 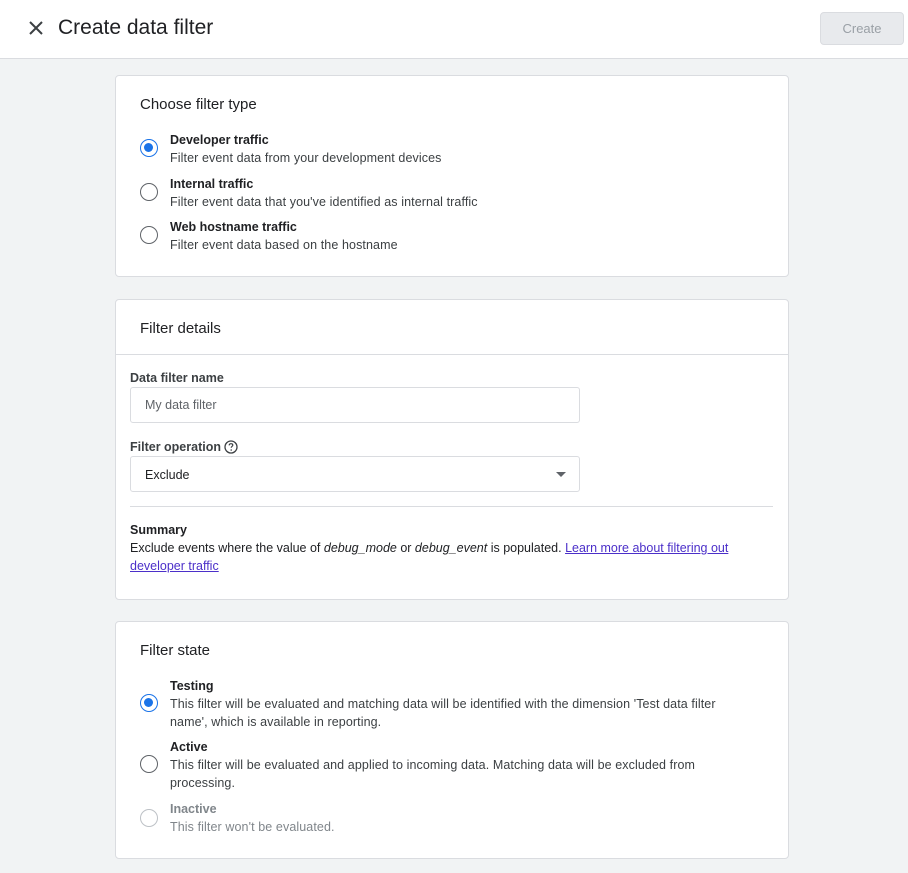 What do you see at coordinates (227, 548) in the screenshot?
I see `summary-prefix: Exclude events where the value of` at bounding box center [227, 548].